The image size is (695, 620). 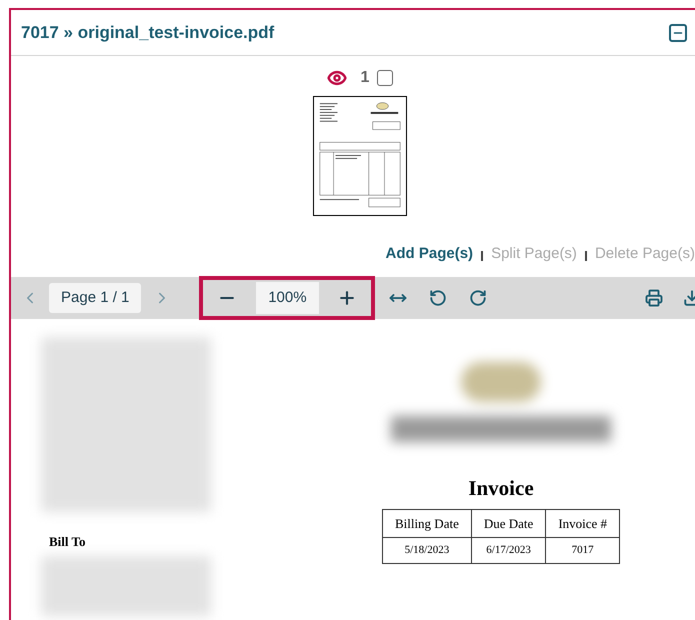 I want to click on rotate-left-icon, so click(x=438, y=298).